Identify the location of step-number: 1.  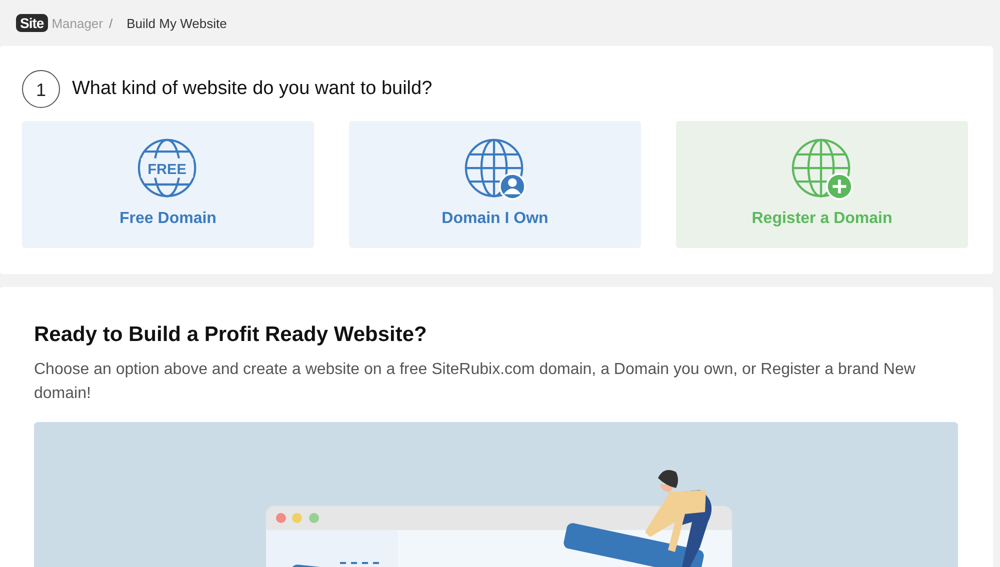
(41, 89).